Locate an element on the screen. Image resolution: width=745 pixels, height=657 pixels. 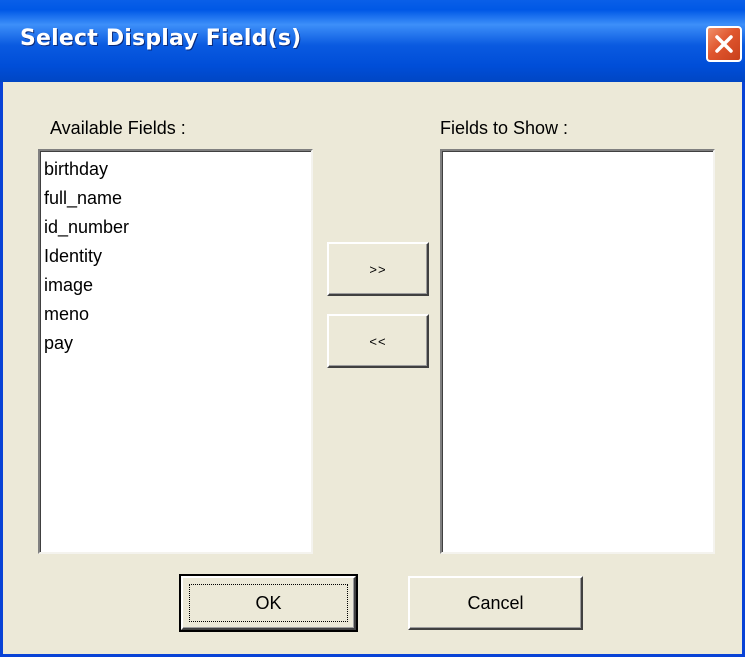
focus-indicator is located at coordinates (268, 603).